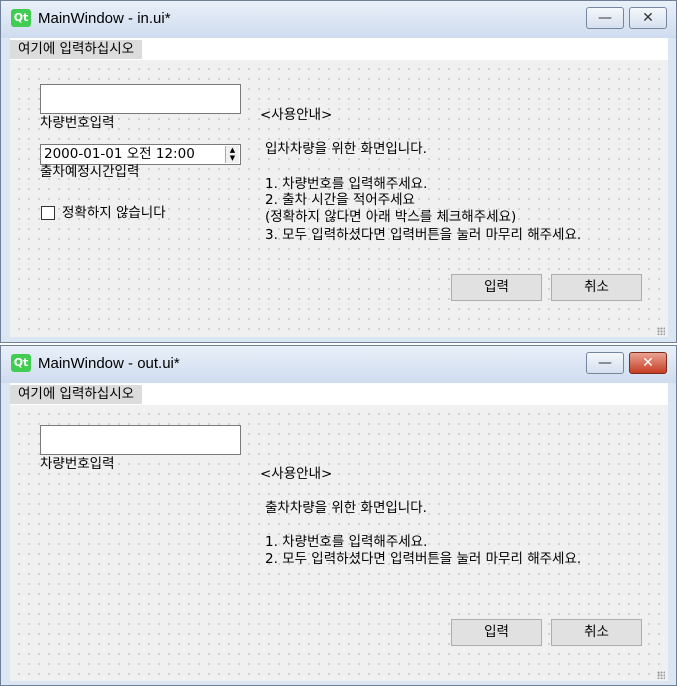 Image resolution: width=677 pixels, height=686 pixels. I want to click on departure-datetime-edit: 2000-01-01 오전 12:00 ▲ ▼, so click(140, 154).